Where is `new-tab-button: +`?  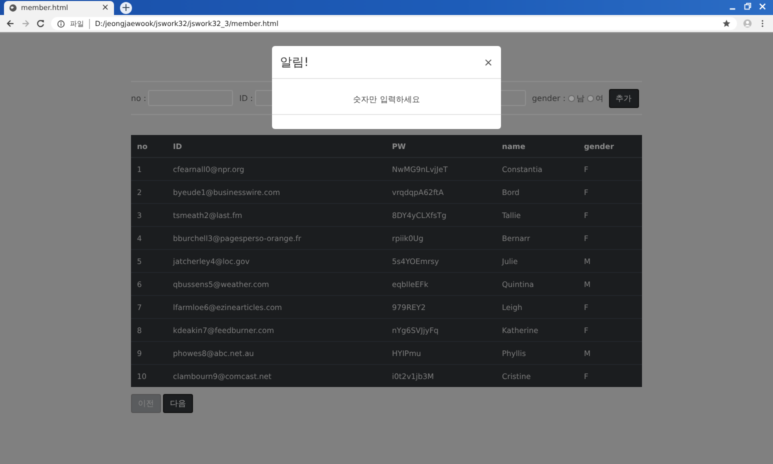
new-tab-button: + is located at coordinates (126, 8).